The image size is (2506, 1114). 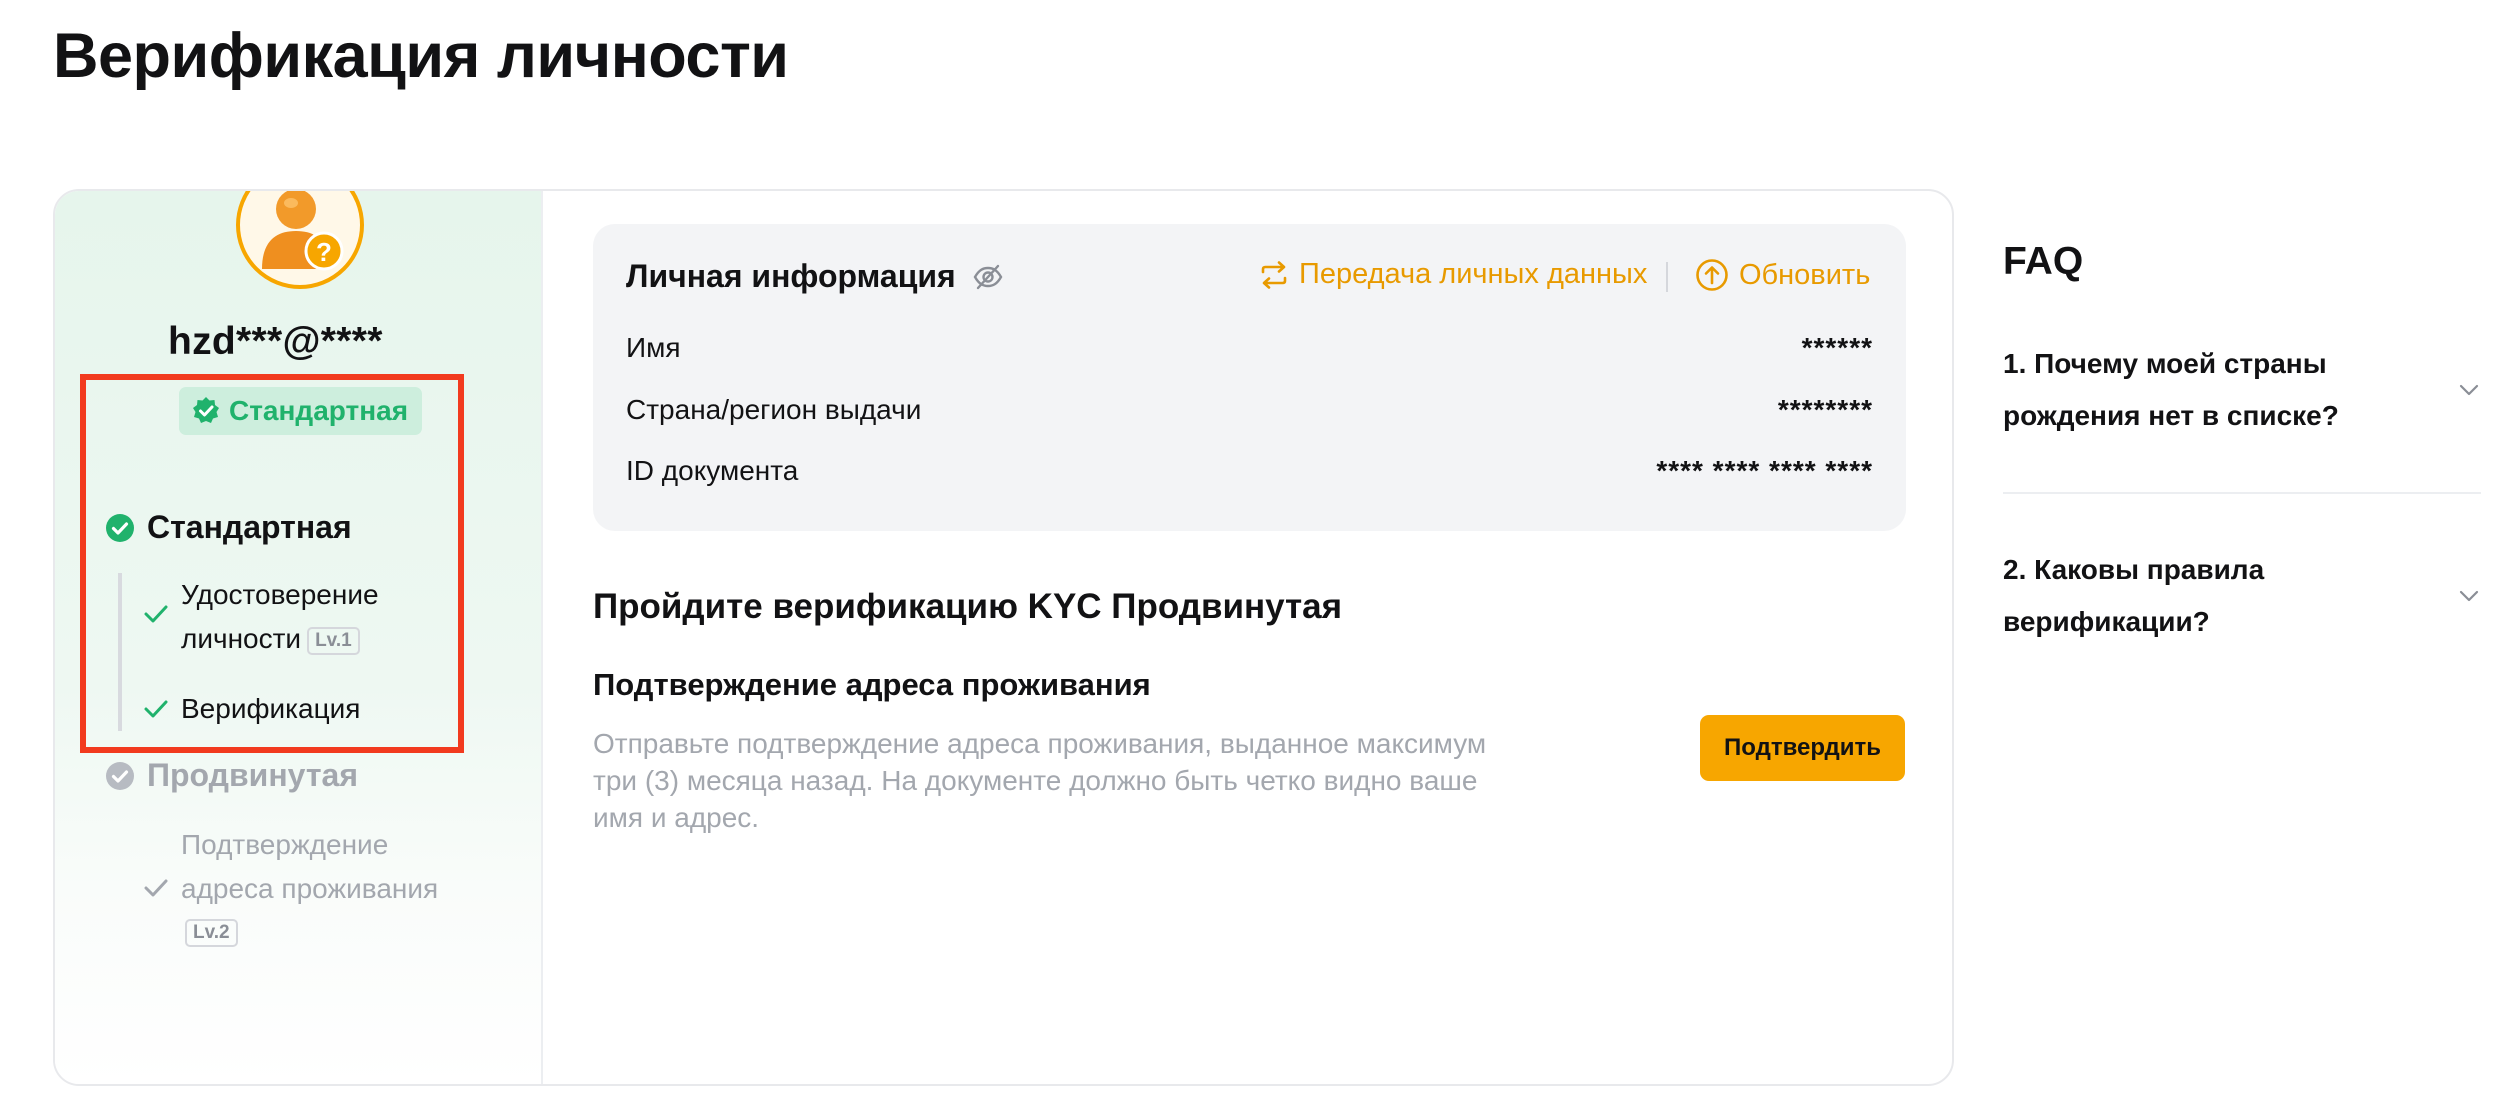 What do you see at coordinates (252, 775) in the screenshot?
I see `level-advanced-label: Продвинутая` at bounding box center [252, 775].